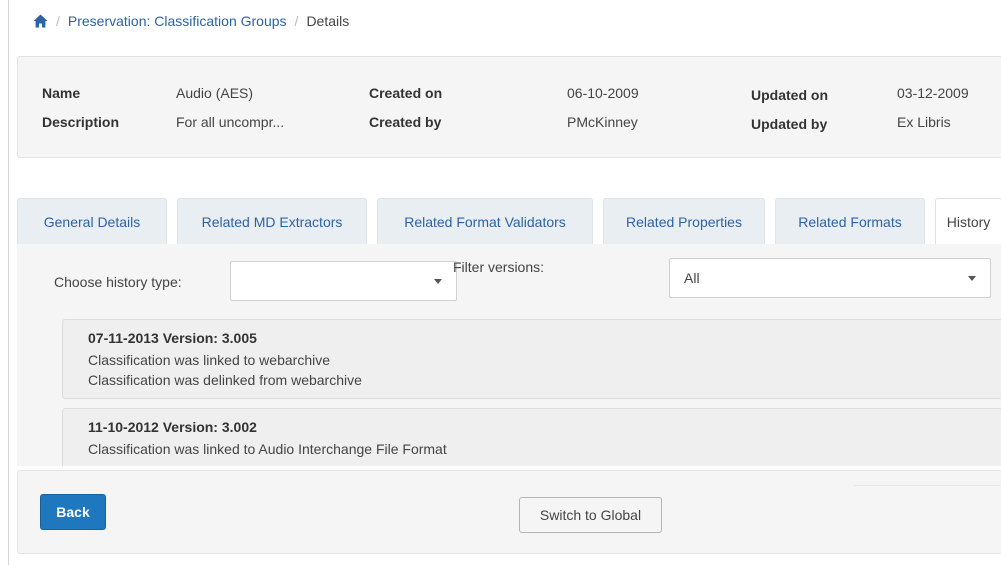  Describe the element at coordinates (830, 278) in the screenshot. I see `filter-versions-select: All` at that location.